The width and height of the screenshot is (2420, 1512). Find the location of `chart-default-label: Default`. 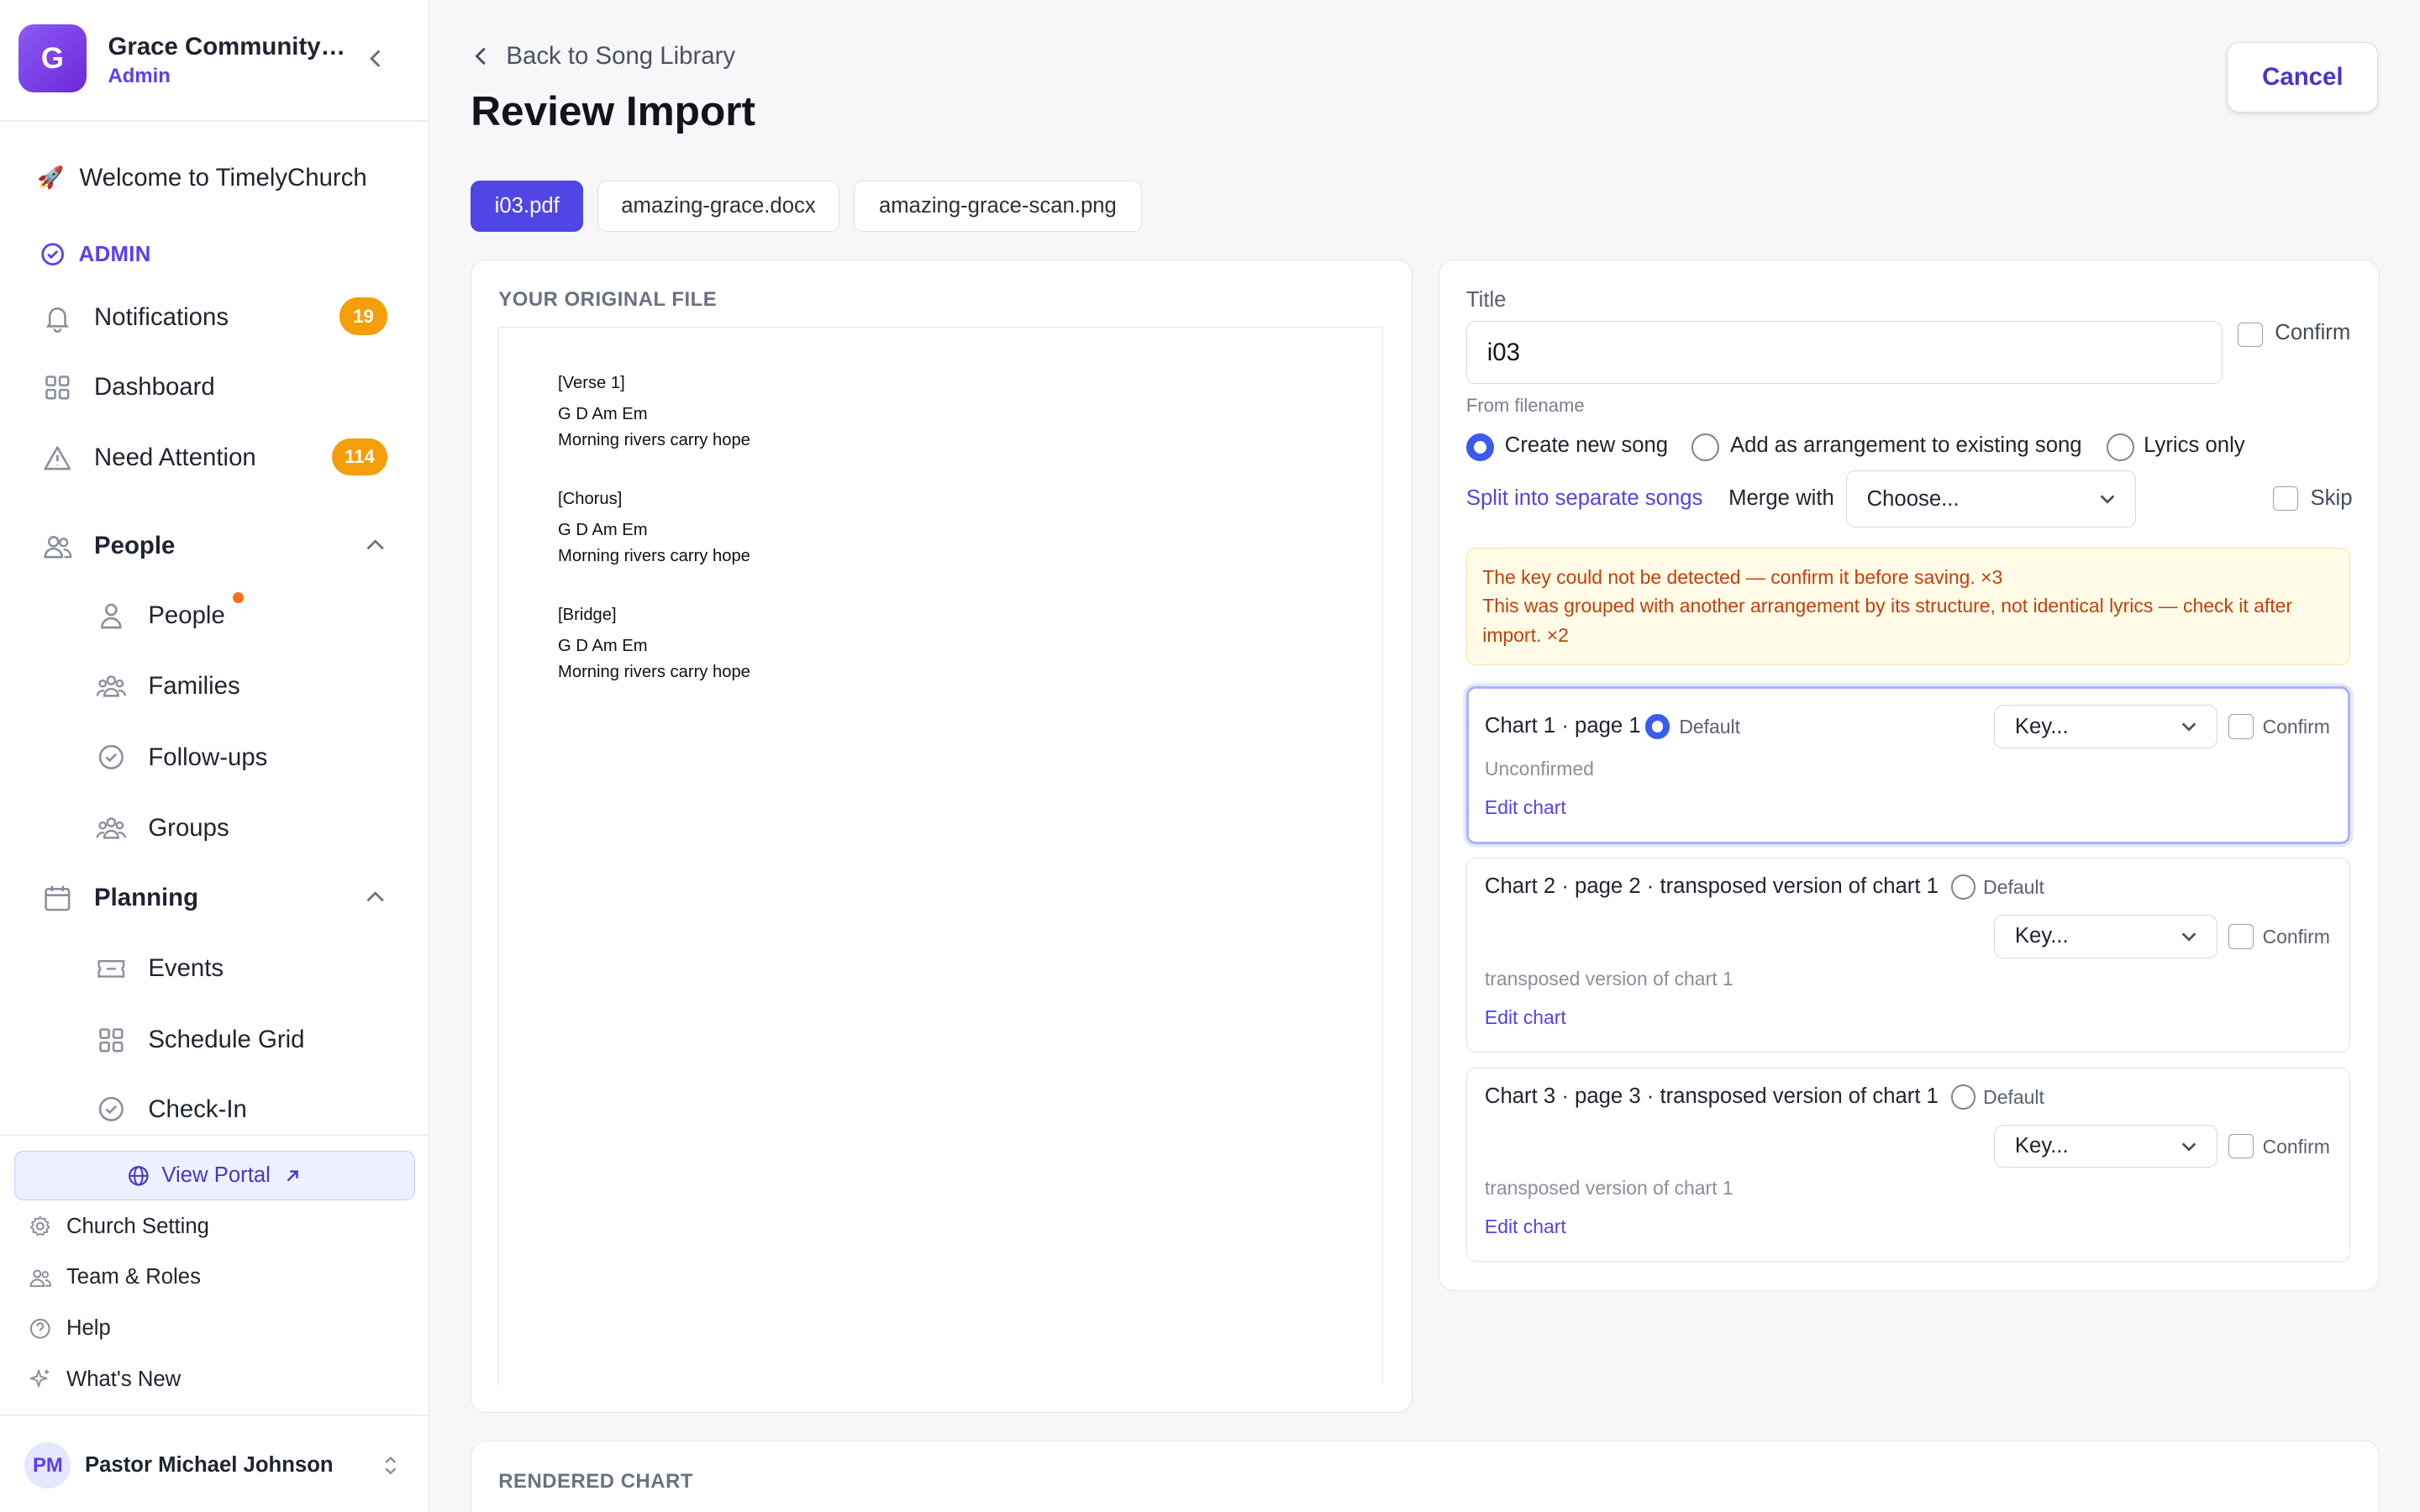

chart-default-label: Default is located at coordinates (1710, 727).